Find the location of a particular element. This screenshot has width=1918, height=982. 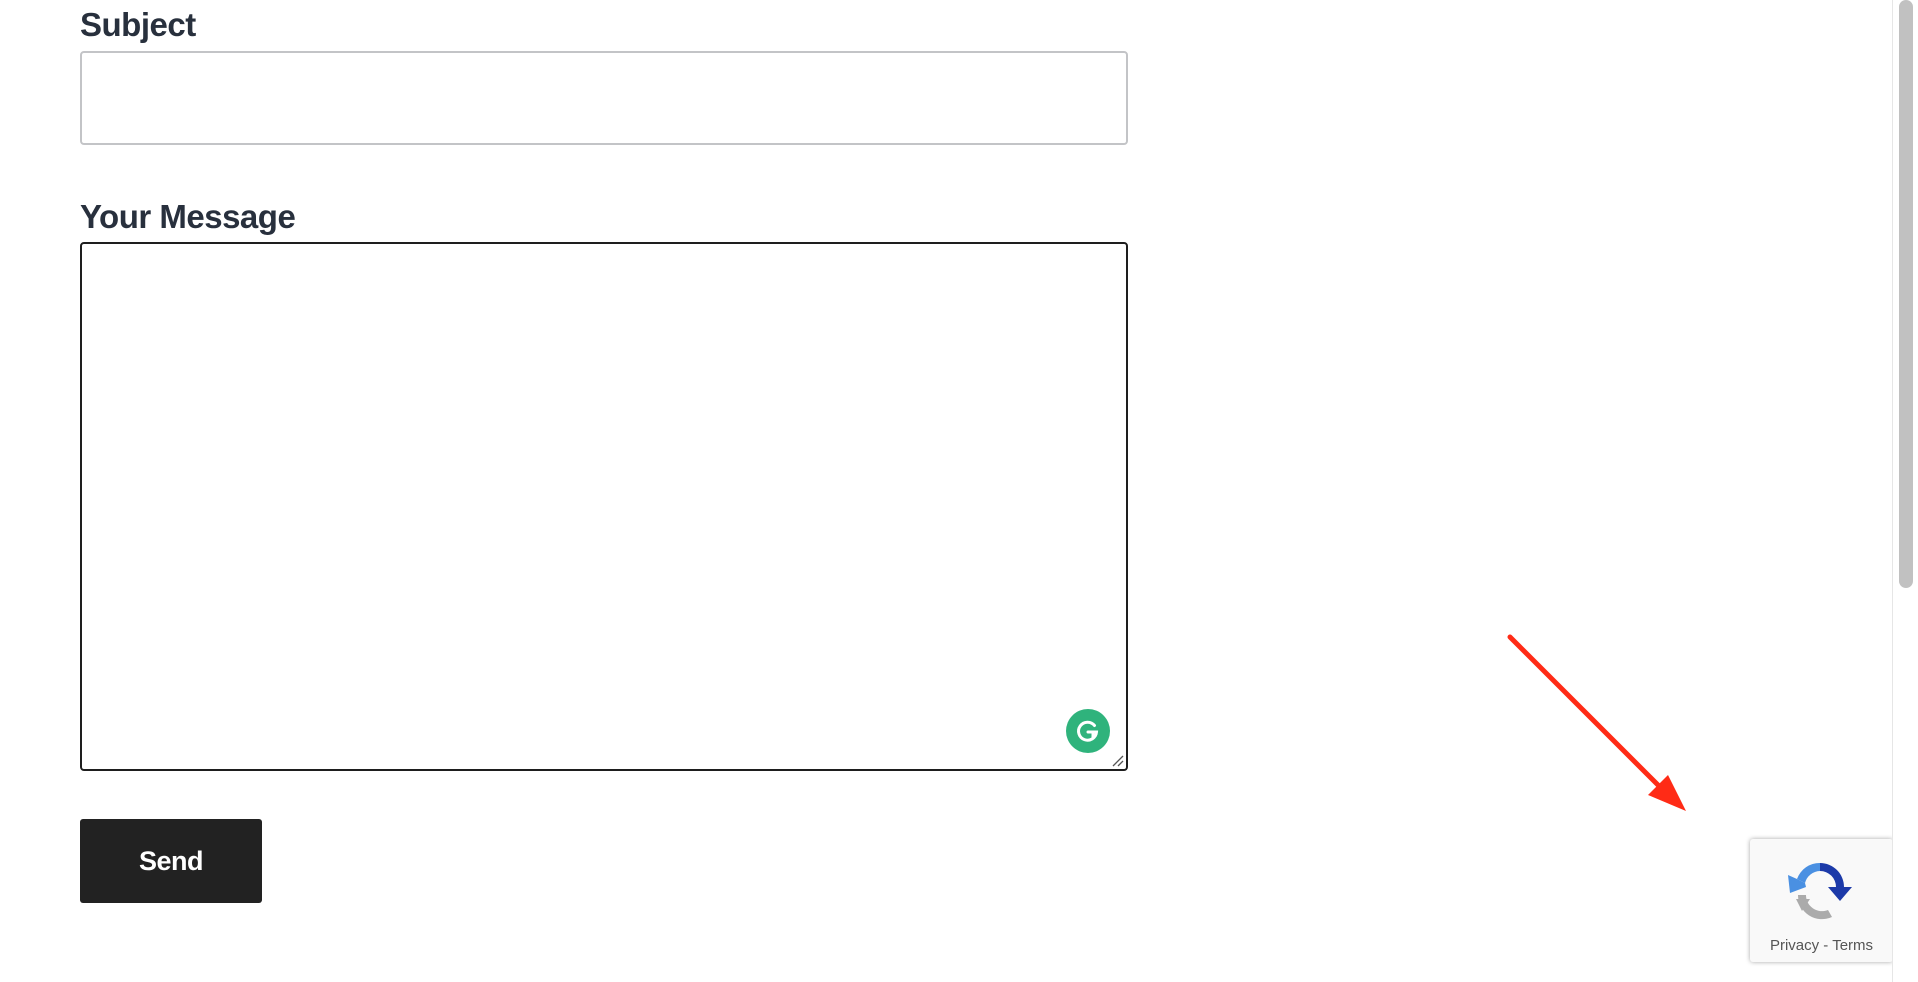

scrollbar-thumb is located at coordinates (1906, 294).